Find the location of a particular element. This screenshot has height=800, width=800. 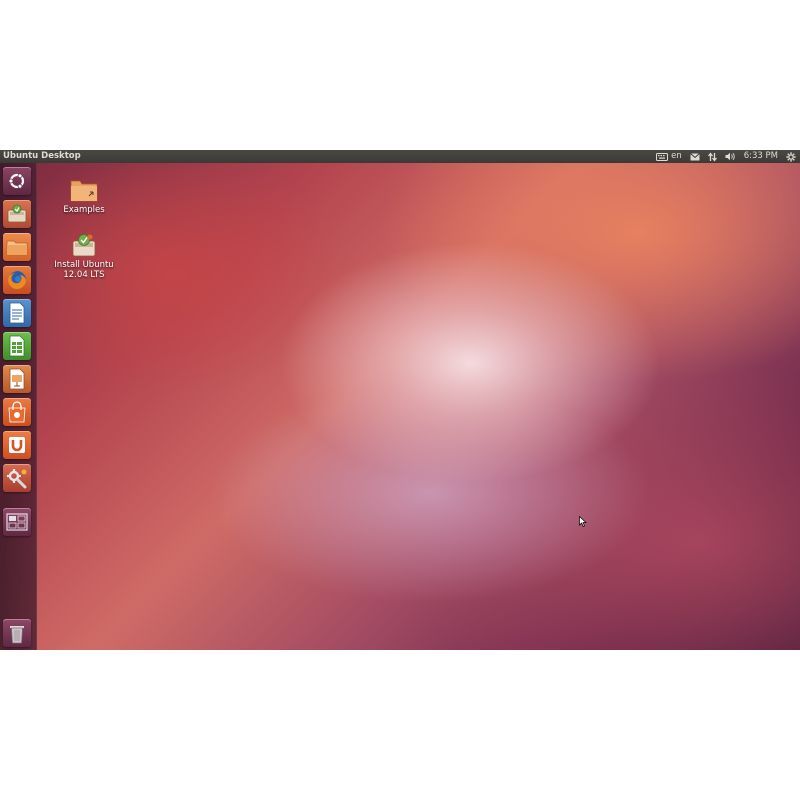

launcher-firefox is located at coordinates (17, 280).